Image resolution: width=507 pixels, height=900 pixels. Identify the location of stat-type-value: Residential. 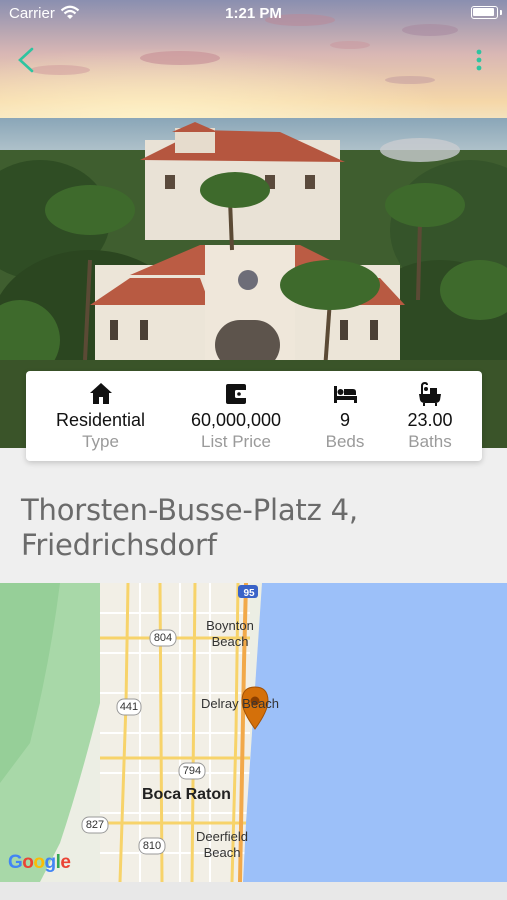
(100, 420).